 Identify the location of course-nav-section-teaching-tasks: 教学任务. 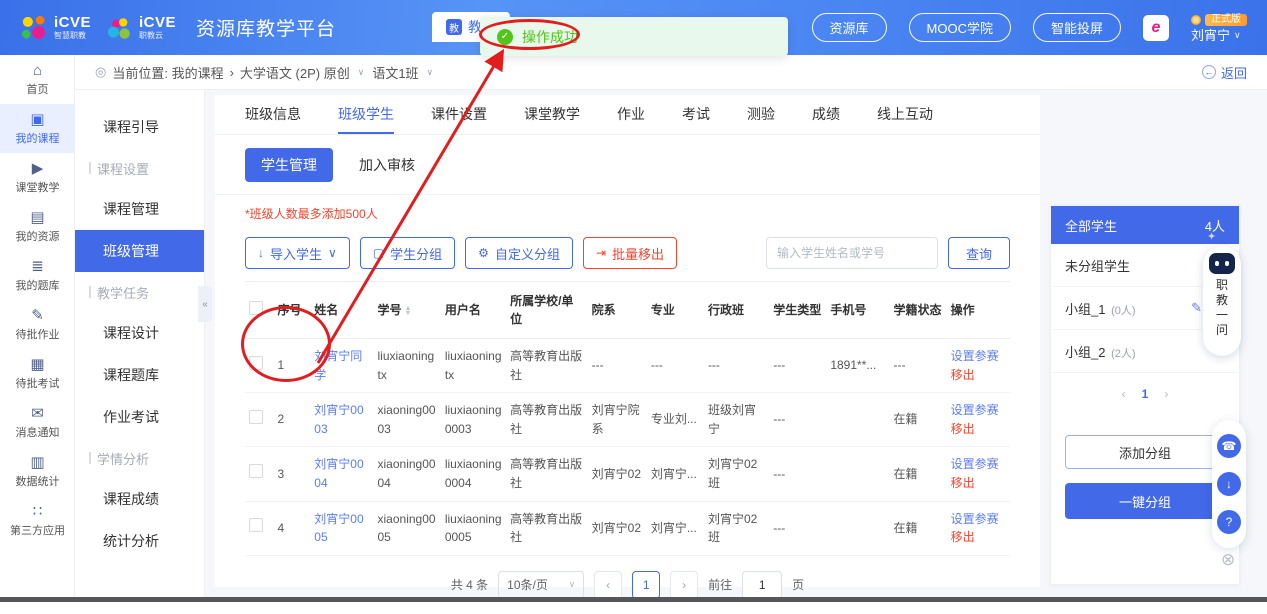
(139, 292).